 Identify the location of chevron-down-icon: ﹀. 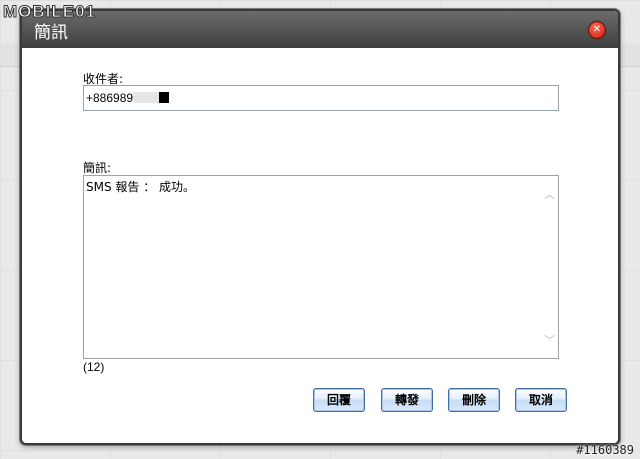
(549, 341).